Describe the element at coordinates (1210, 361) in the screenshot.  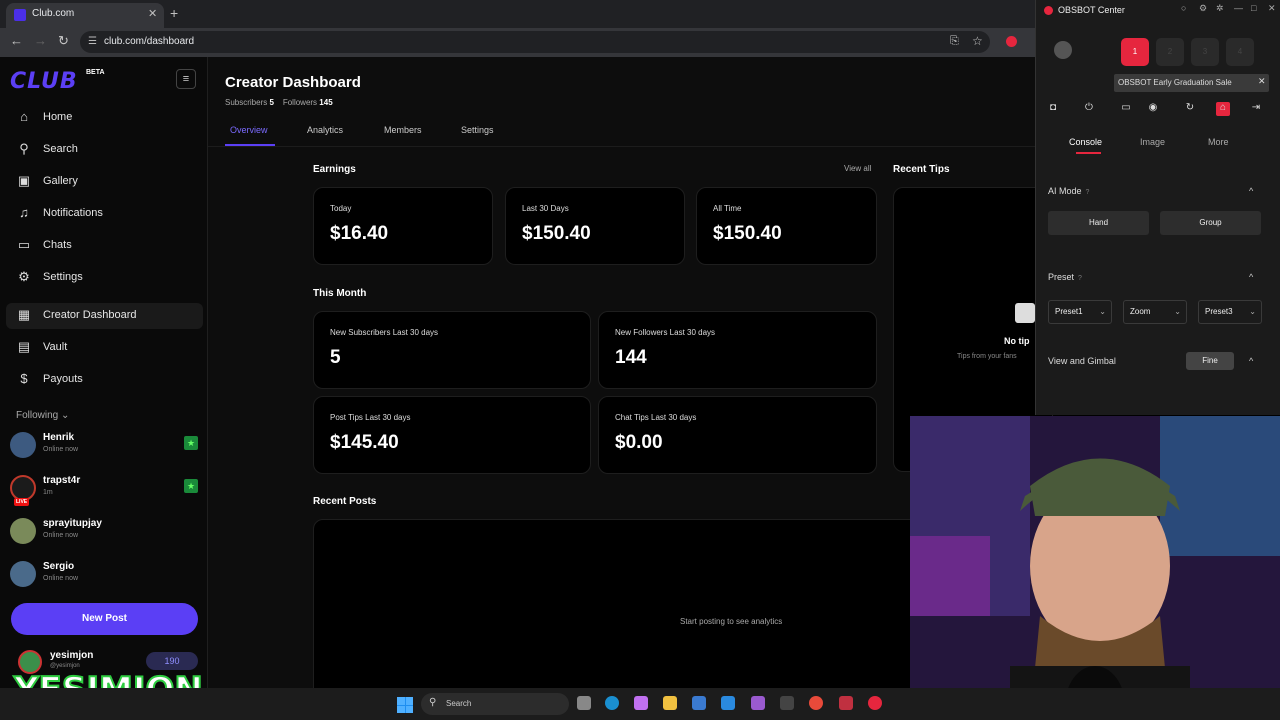
I see `fine-button: Fine` at that location.